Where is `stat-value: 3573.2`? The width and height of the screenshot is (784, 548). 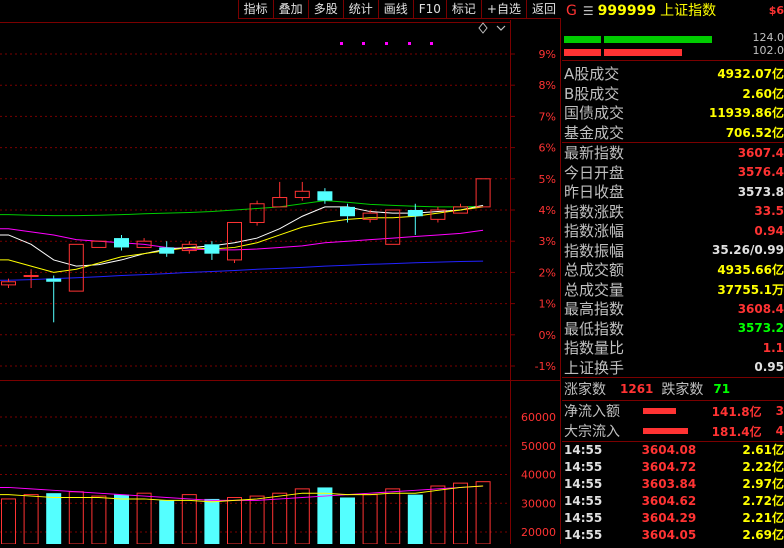 stat-value: 3573.2 is located at coordinates (761, 328).